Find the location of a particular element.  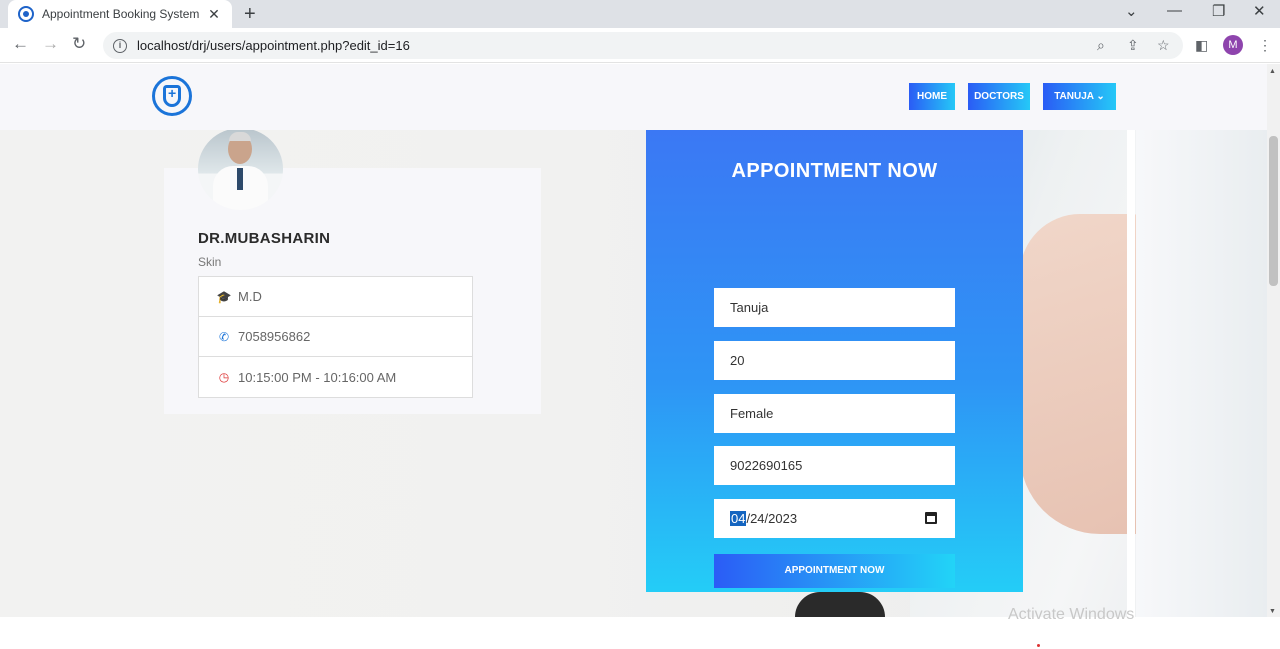

back-icon: ← is located at coordinates (20, 44).